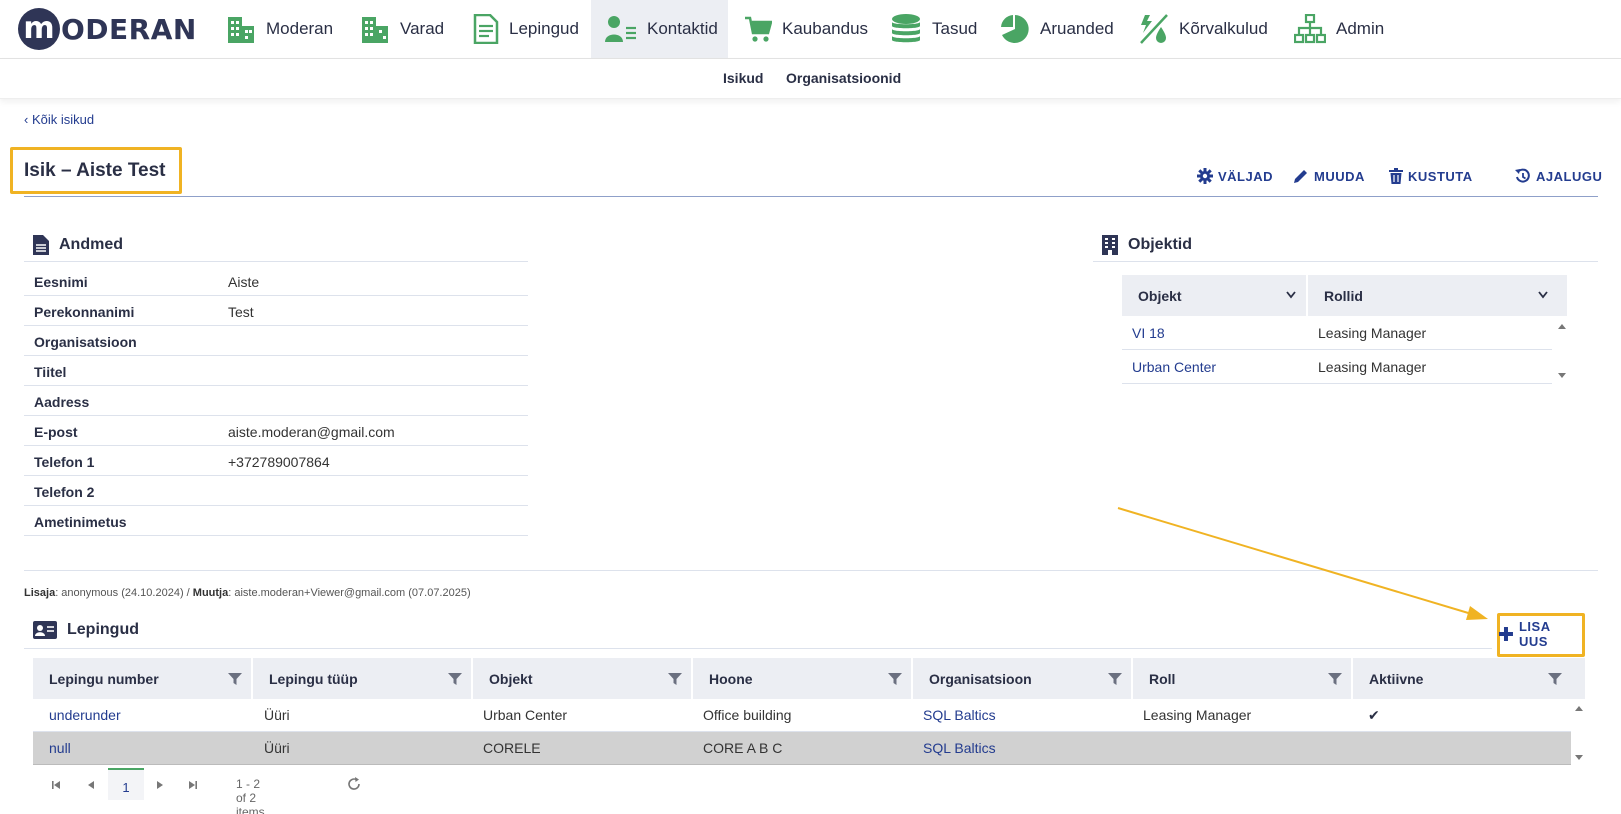 This screenshot has width=1621, height=814. What do you see at coordinates (1242, 678) in the screenshot?
I see `column-header-roll: Roll` at bounding box center [1242, 678].